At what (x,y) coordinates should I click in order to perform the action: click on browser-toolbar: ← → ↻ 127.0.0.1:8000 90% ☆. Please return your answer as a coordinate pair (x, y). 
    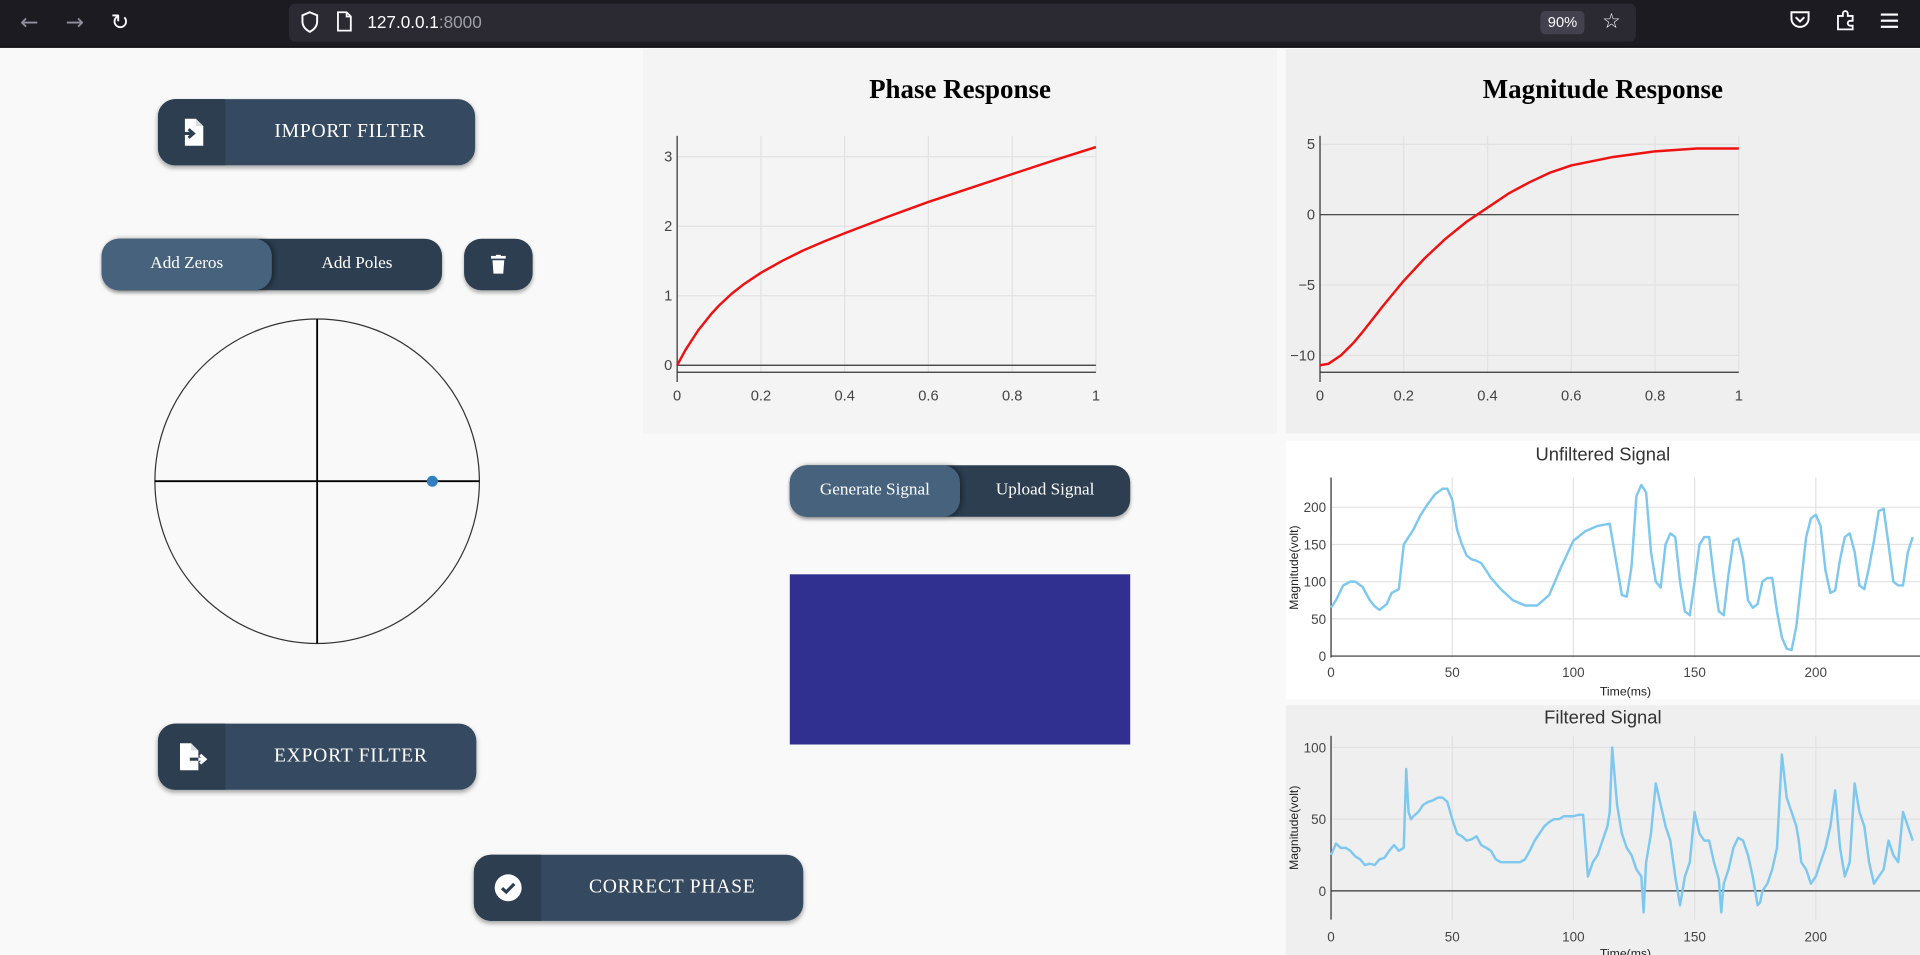
    Looking at the image, I should click on (960, 24).